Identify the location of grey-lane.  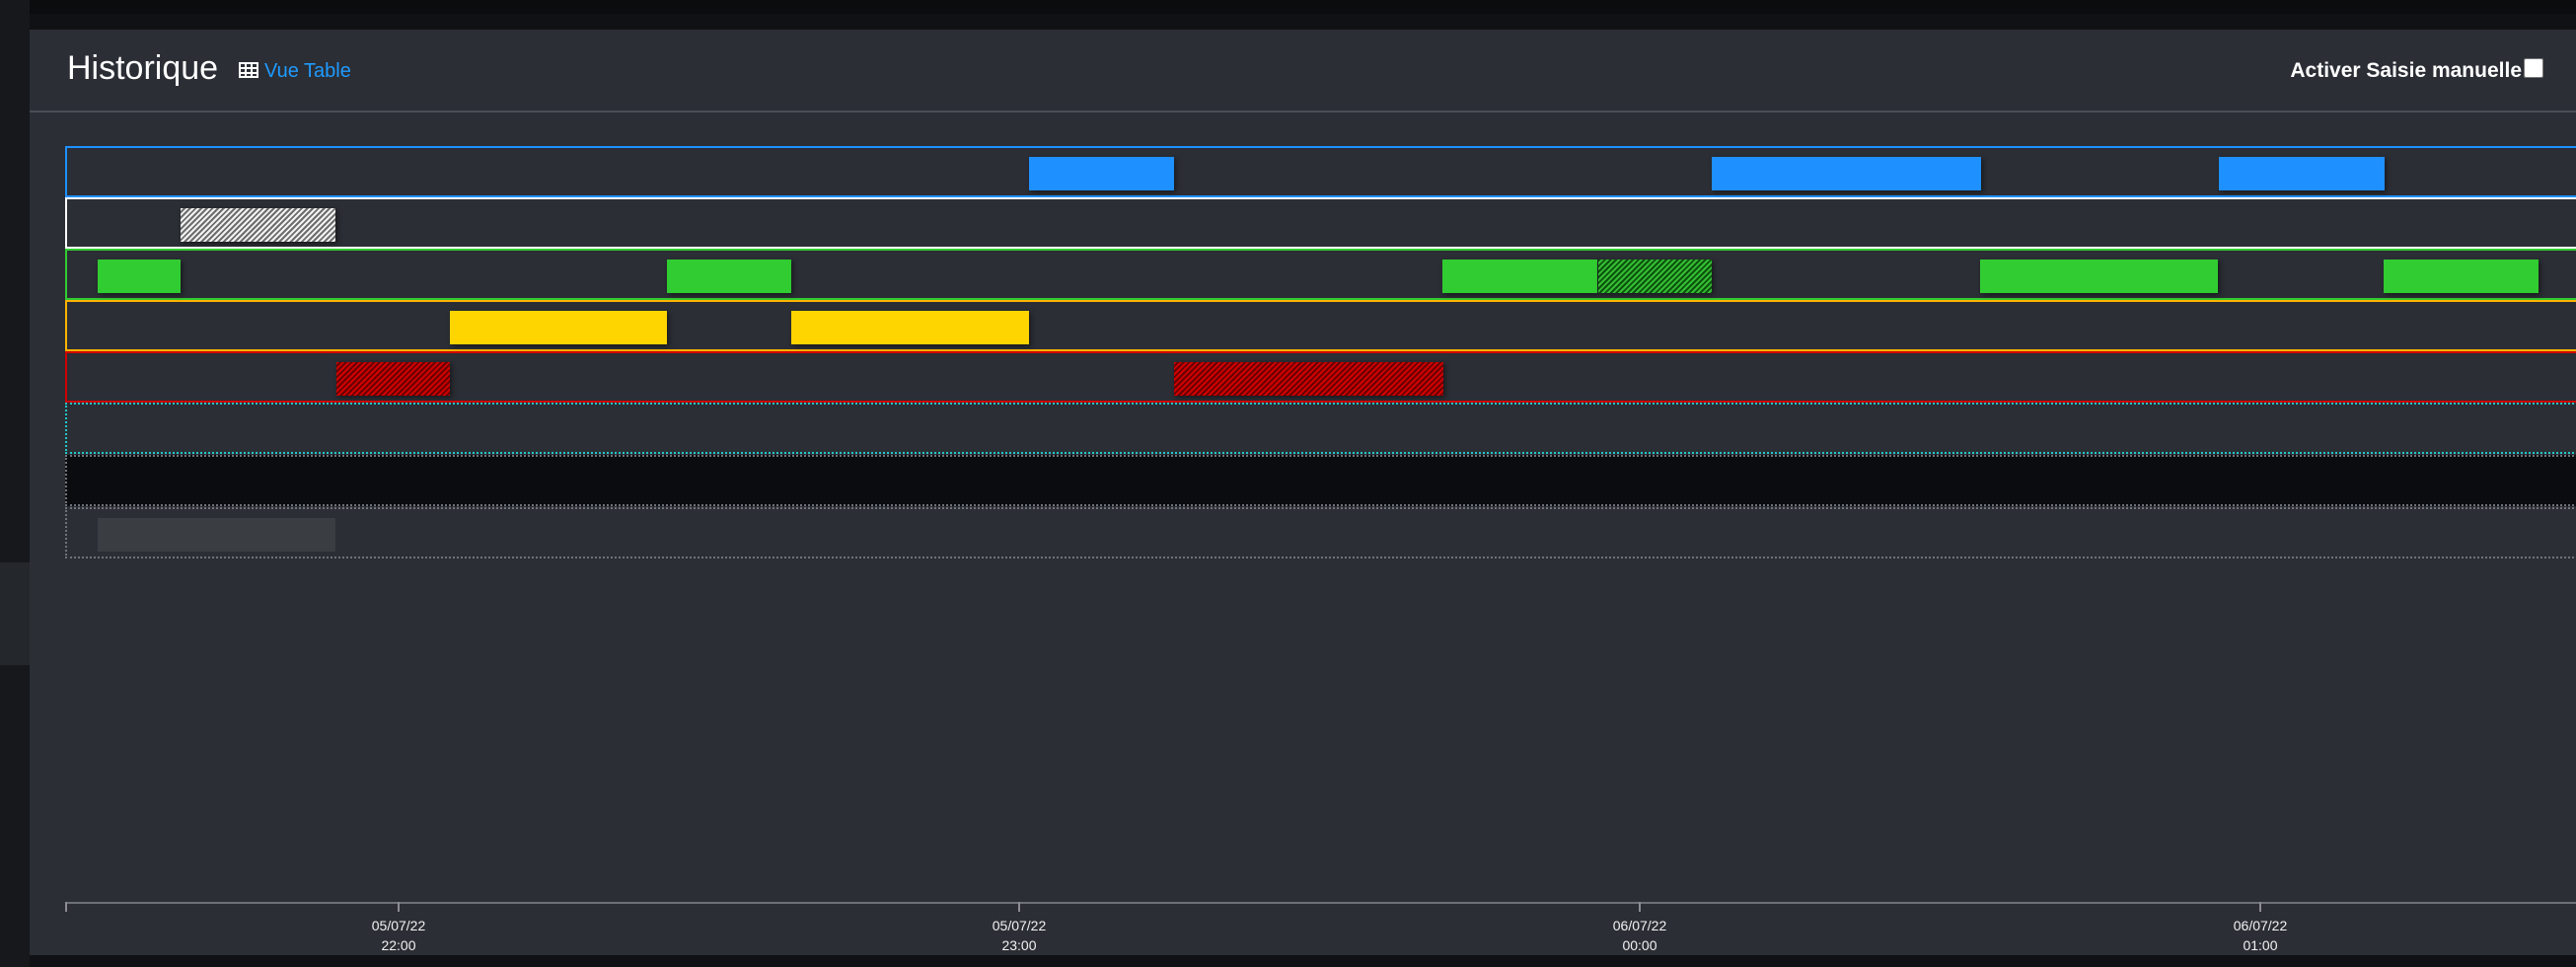
(1320, 532).